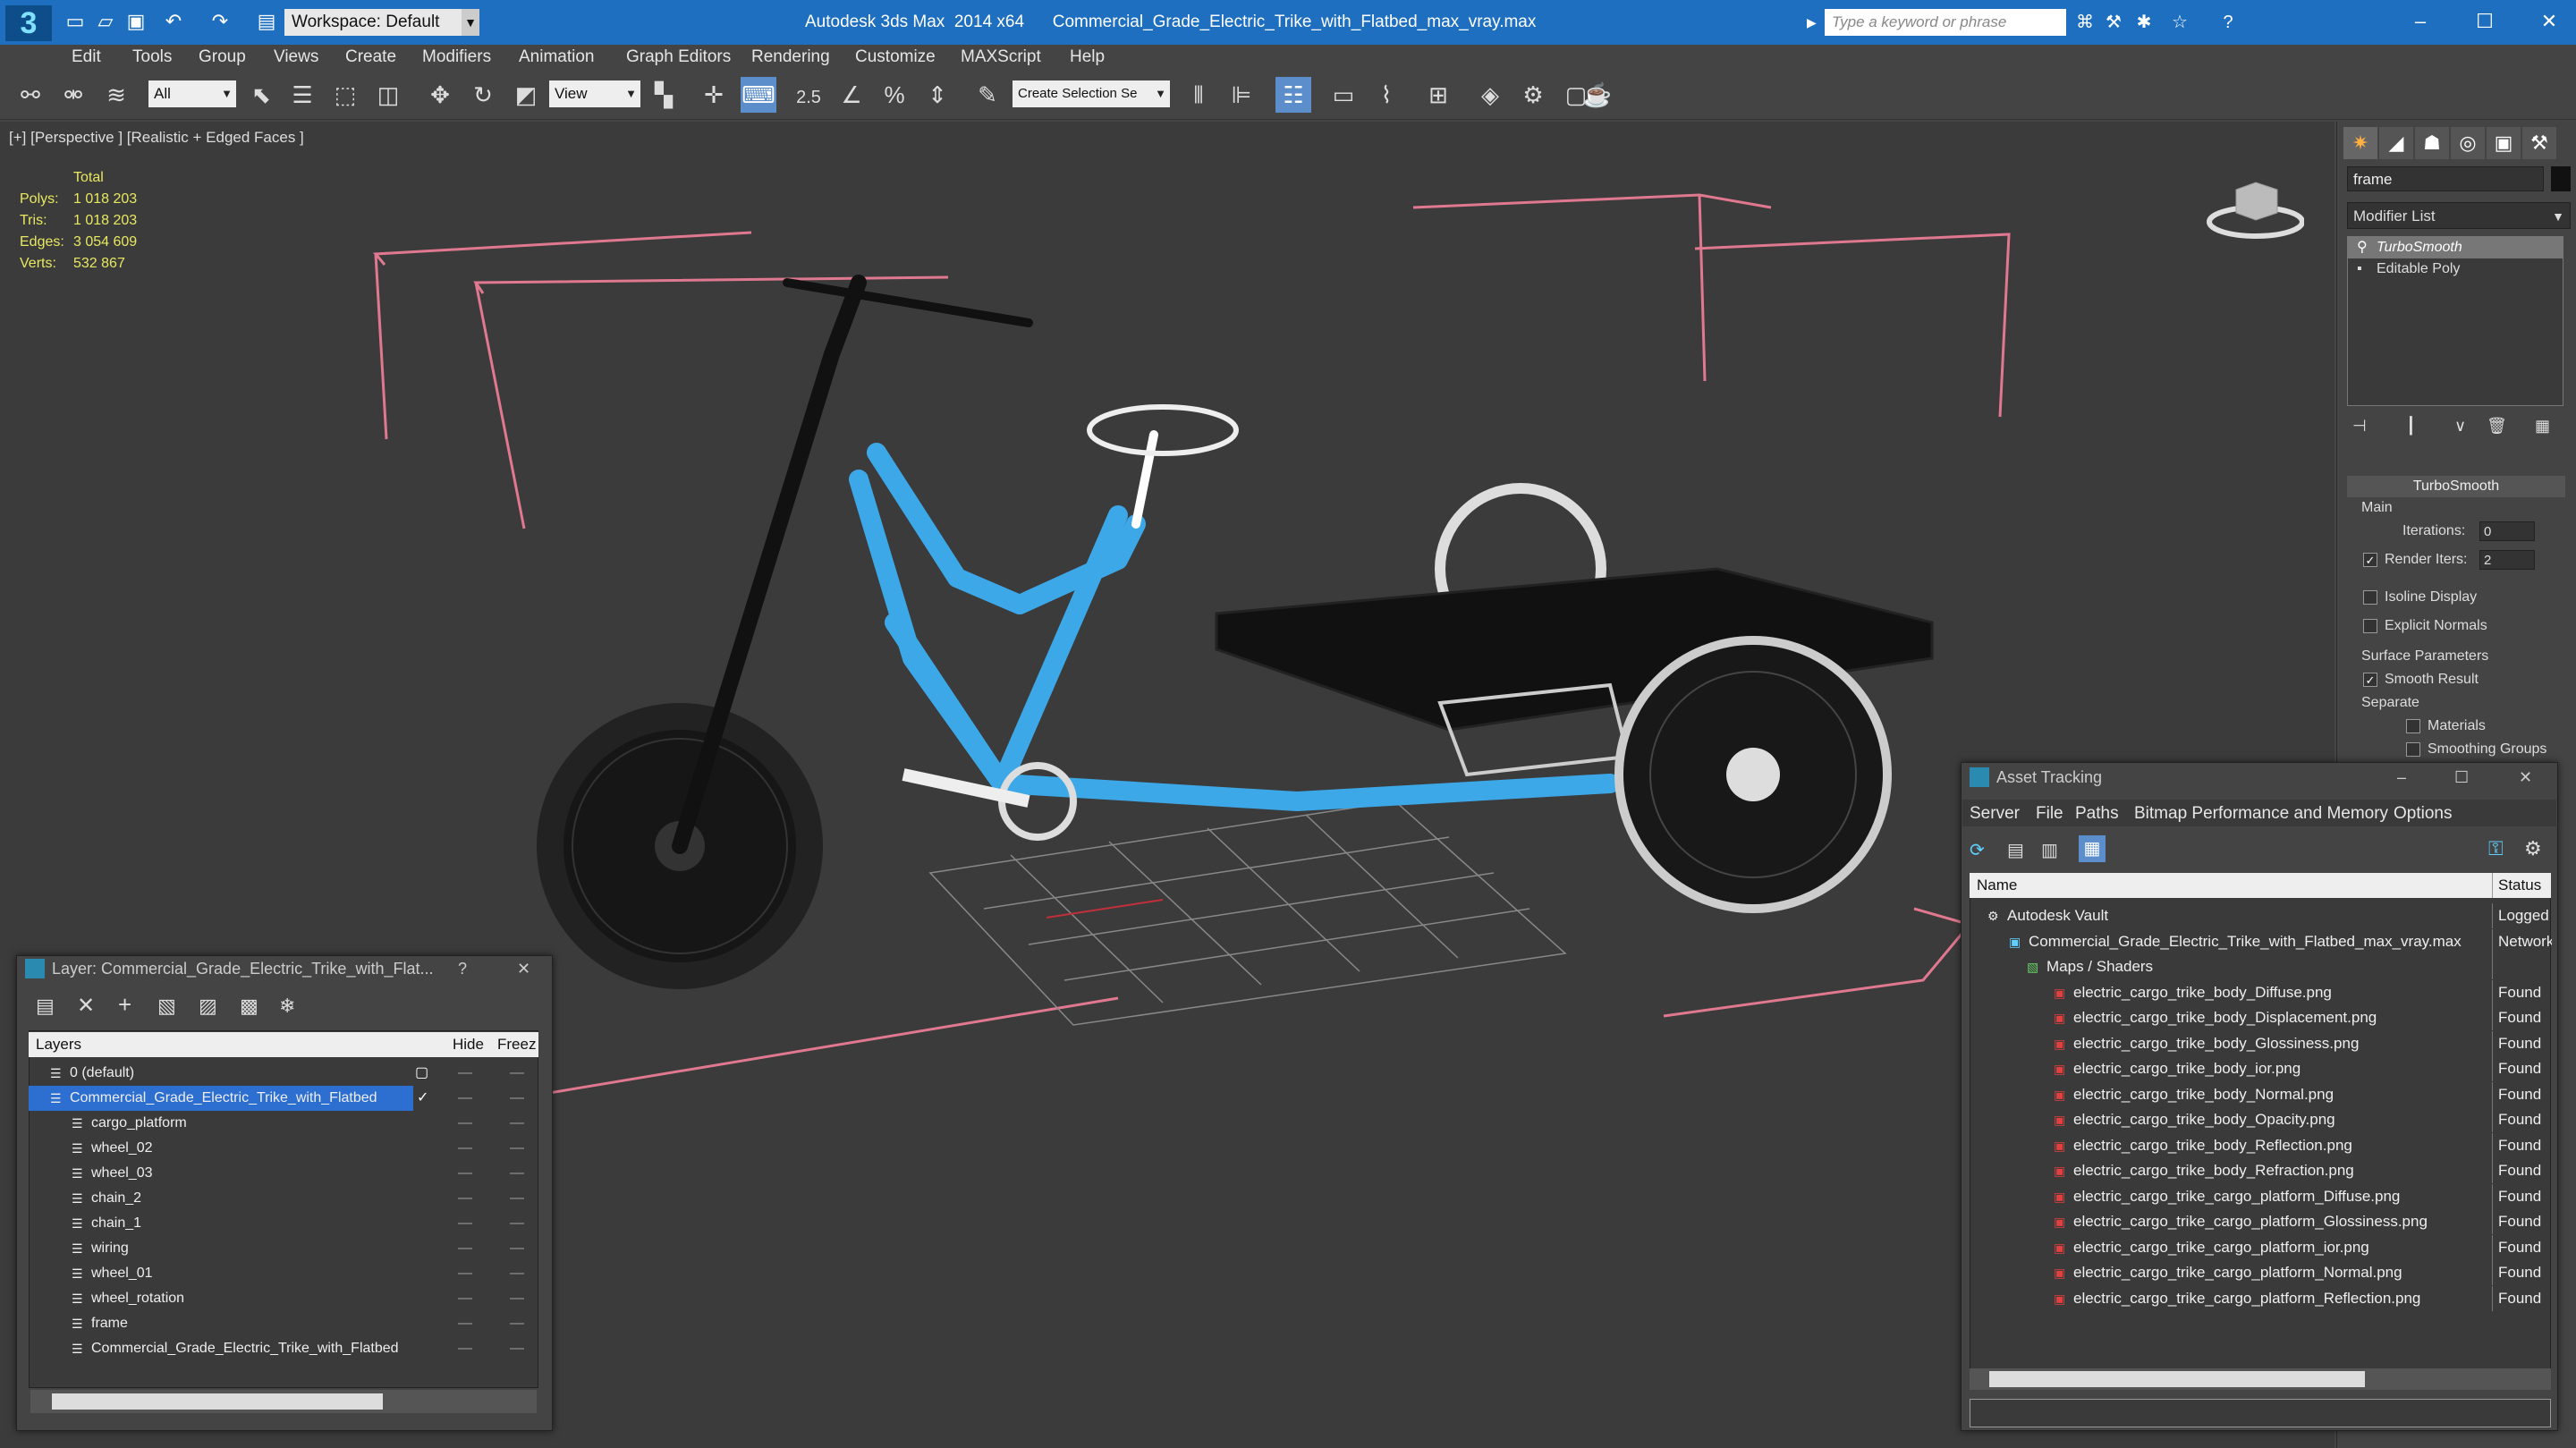 This screenshot has height=1448, width=2576. What do you see at coordinates (2260, 1069) in the screenshot?
I see `asset-row: ▣ electric_cargo_trike_body_ior.png Found` at bounding box center [2260, 1069].